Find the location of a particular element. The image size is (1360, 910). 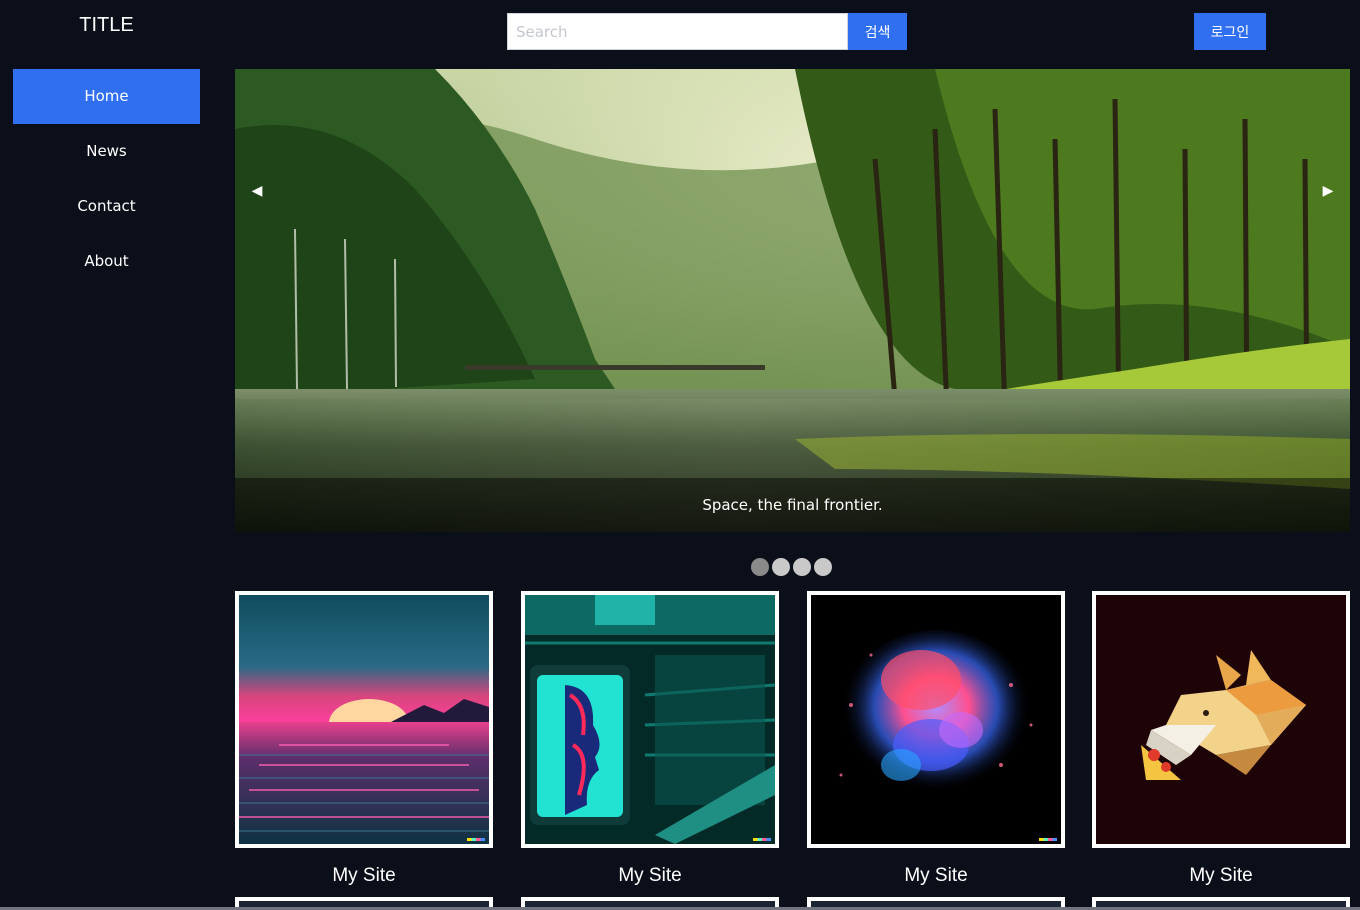

sidebar-item-contact: Contact is located at coordinates (106, 206).